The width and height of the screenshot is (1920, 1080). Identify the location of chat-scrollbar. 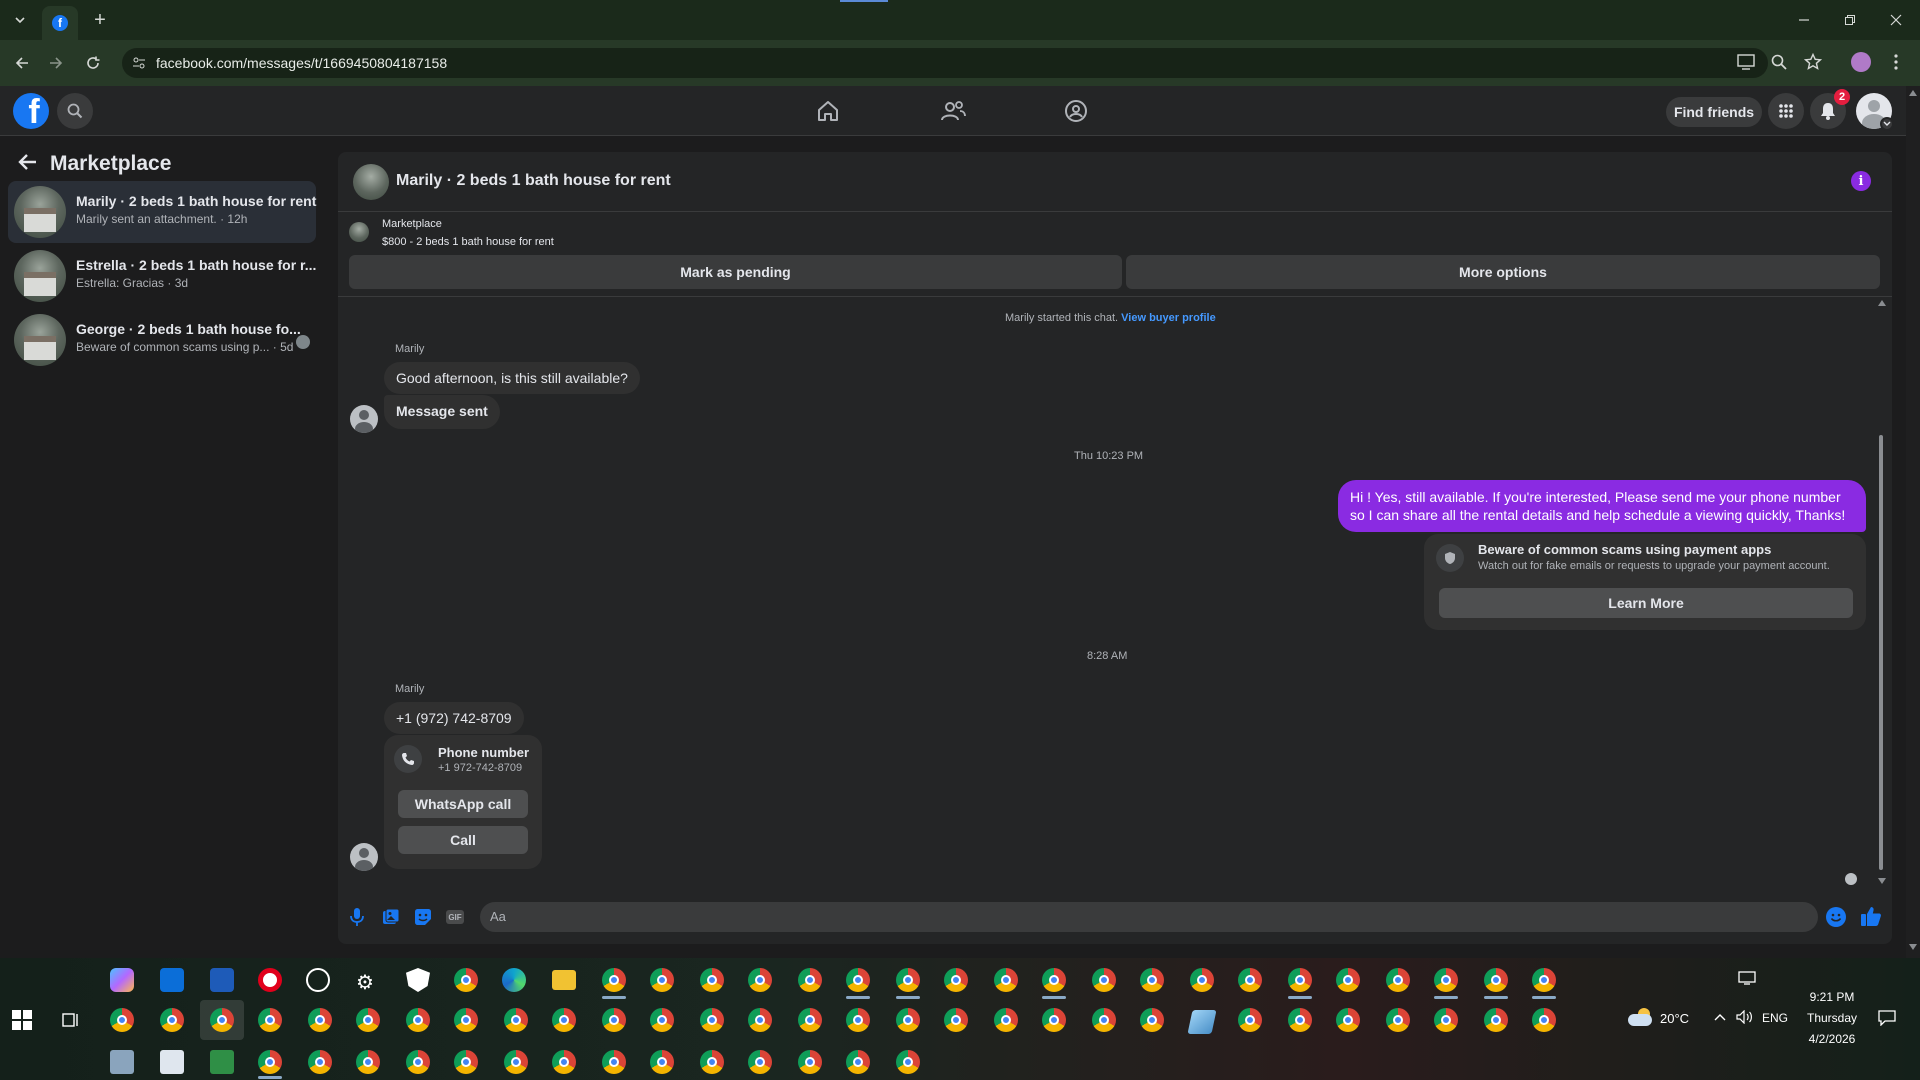
(1881, 595).